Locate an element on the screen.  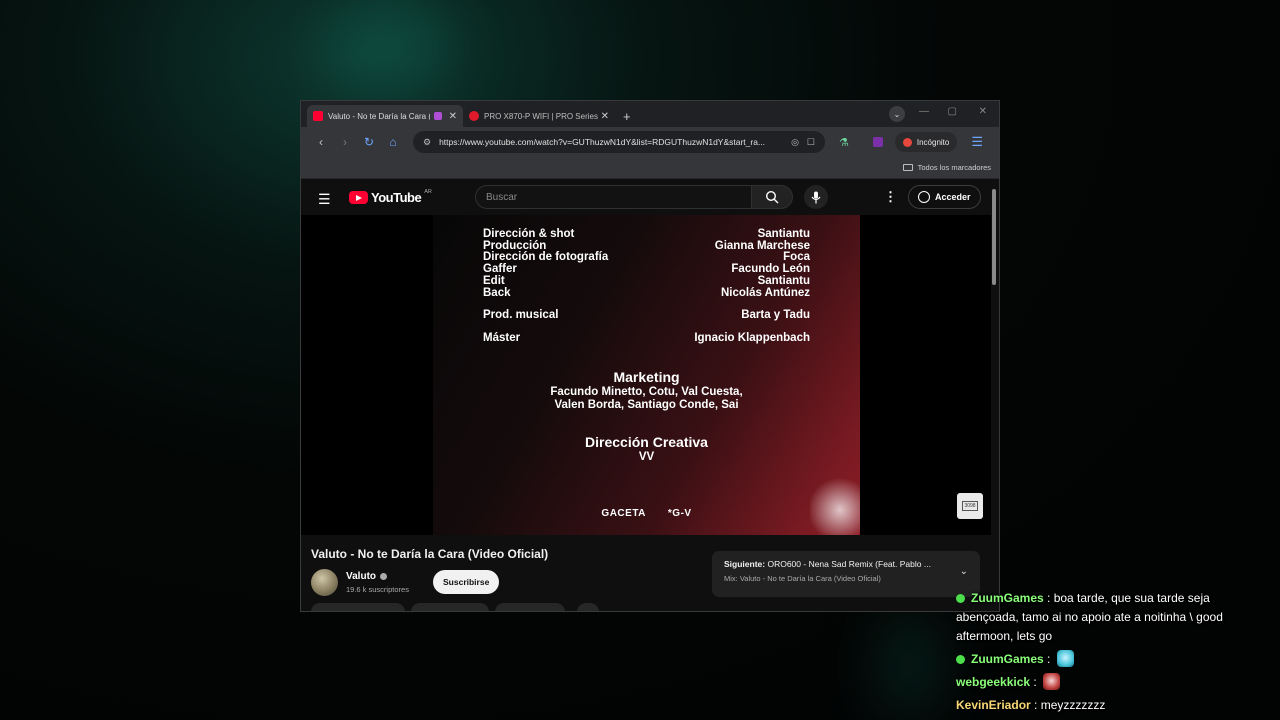
labs-flask-icon: ⚗ is located at coordinates (844, 142).